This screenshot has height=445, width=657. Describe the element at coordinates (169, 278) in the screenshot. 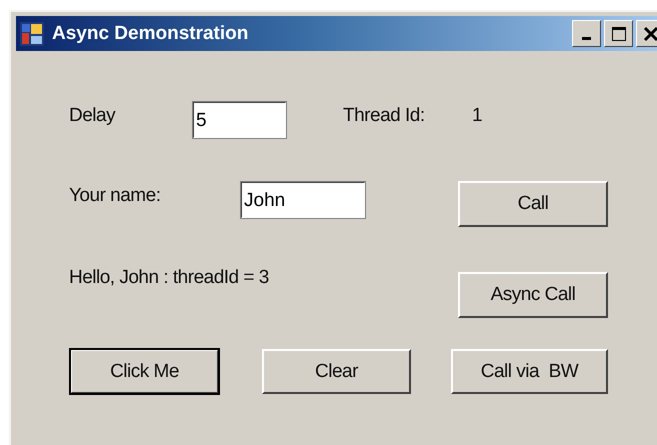

I see `result-text: Hello, John : threadId = 3` at that location.